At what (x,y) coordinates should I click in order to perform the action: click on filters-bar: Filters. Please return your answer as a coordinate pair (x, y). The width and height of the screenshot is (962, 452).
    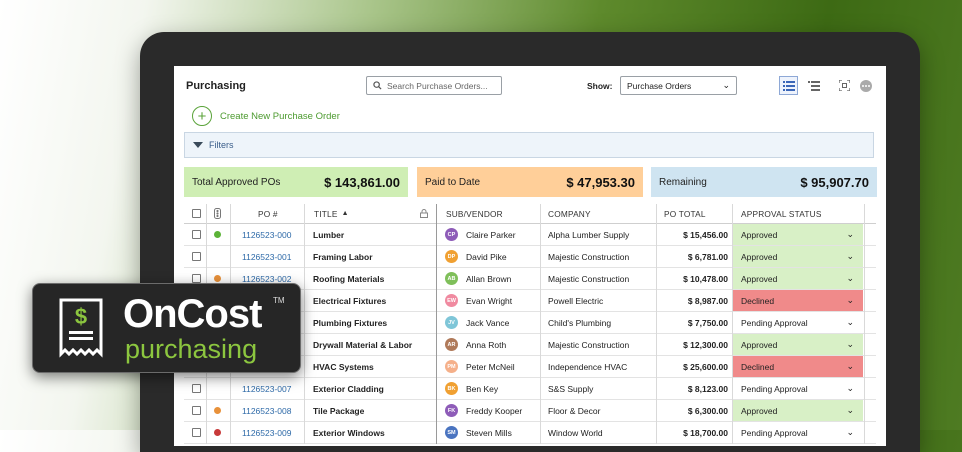
    Looking at the image, I should click on (529, 145).